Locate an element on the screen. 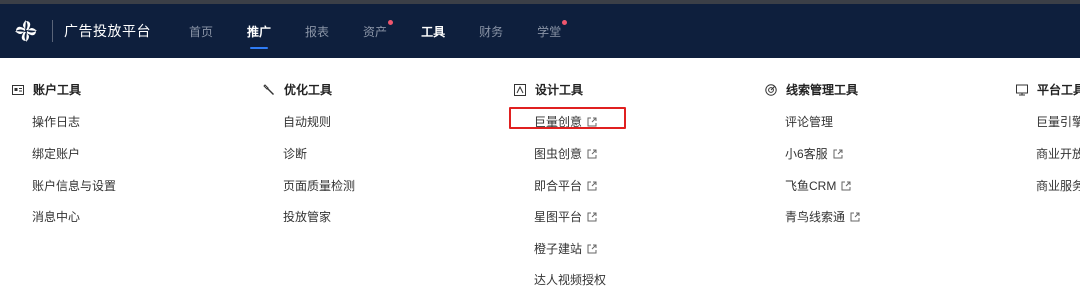  nav-tab-tools: 工具 is located at coordinates (433, 31).